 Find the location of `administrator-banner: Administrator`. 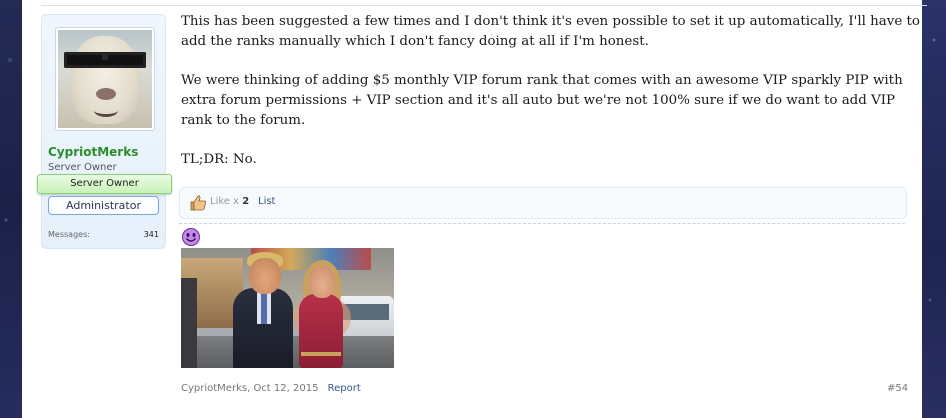

administrator-banner: Administrator is located at coordinates (103, 205).